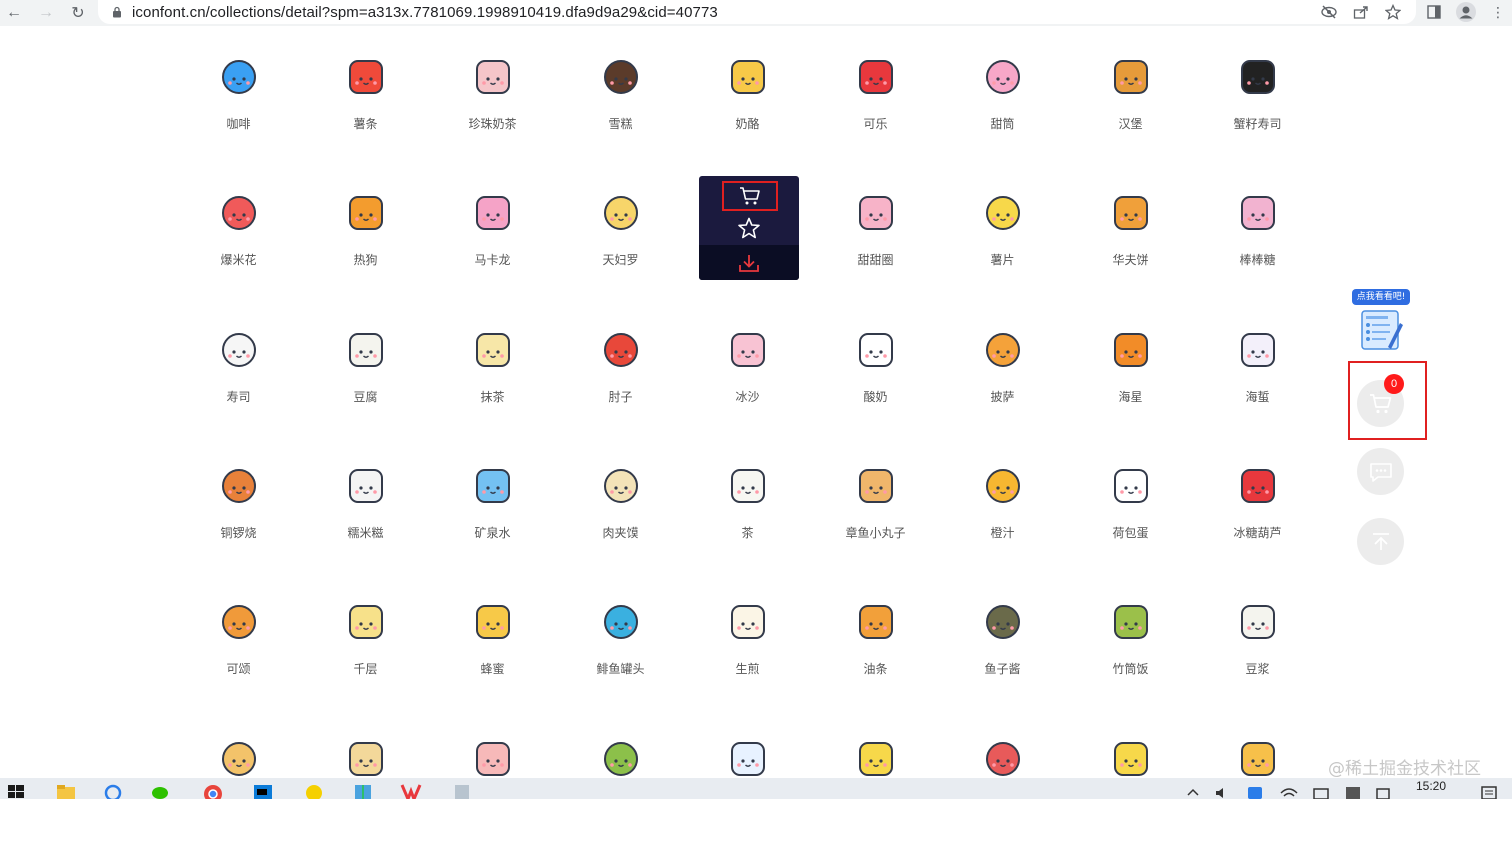  I want to click on input-method-icon, so click(1353, 790).